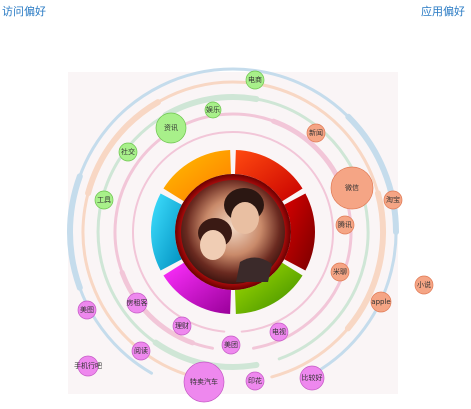 Image resolution: width=471 pixels, height=409 pixels. I want to click on tag-bubble: 阅读, so click(141, 351).